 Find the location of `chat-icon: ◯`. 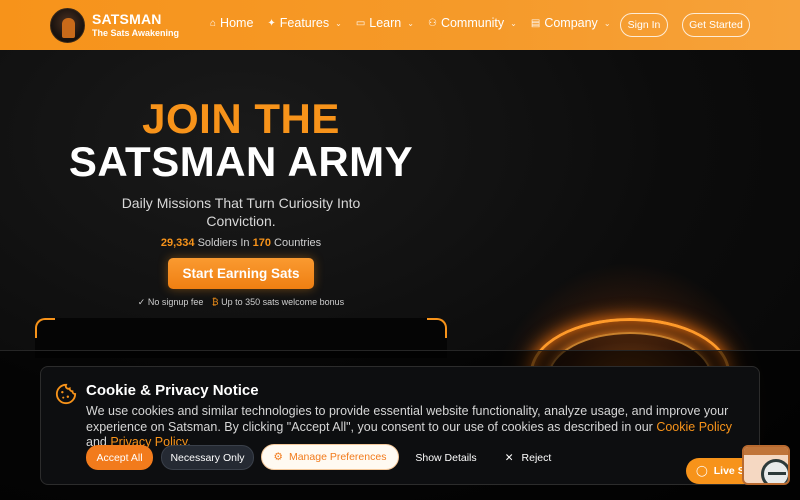

chat-icon: ◯ is located at coordinates (702, 471).